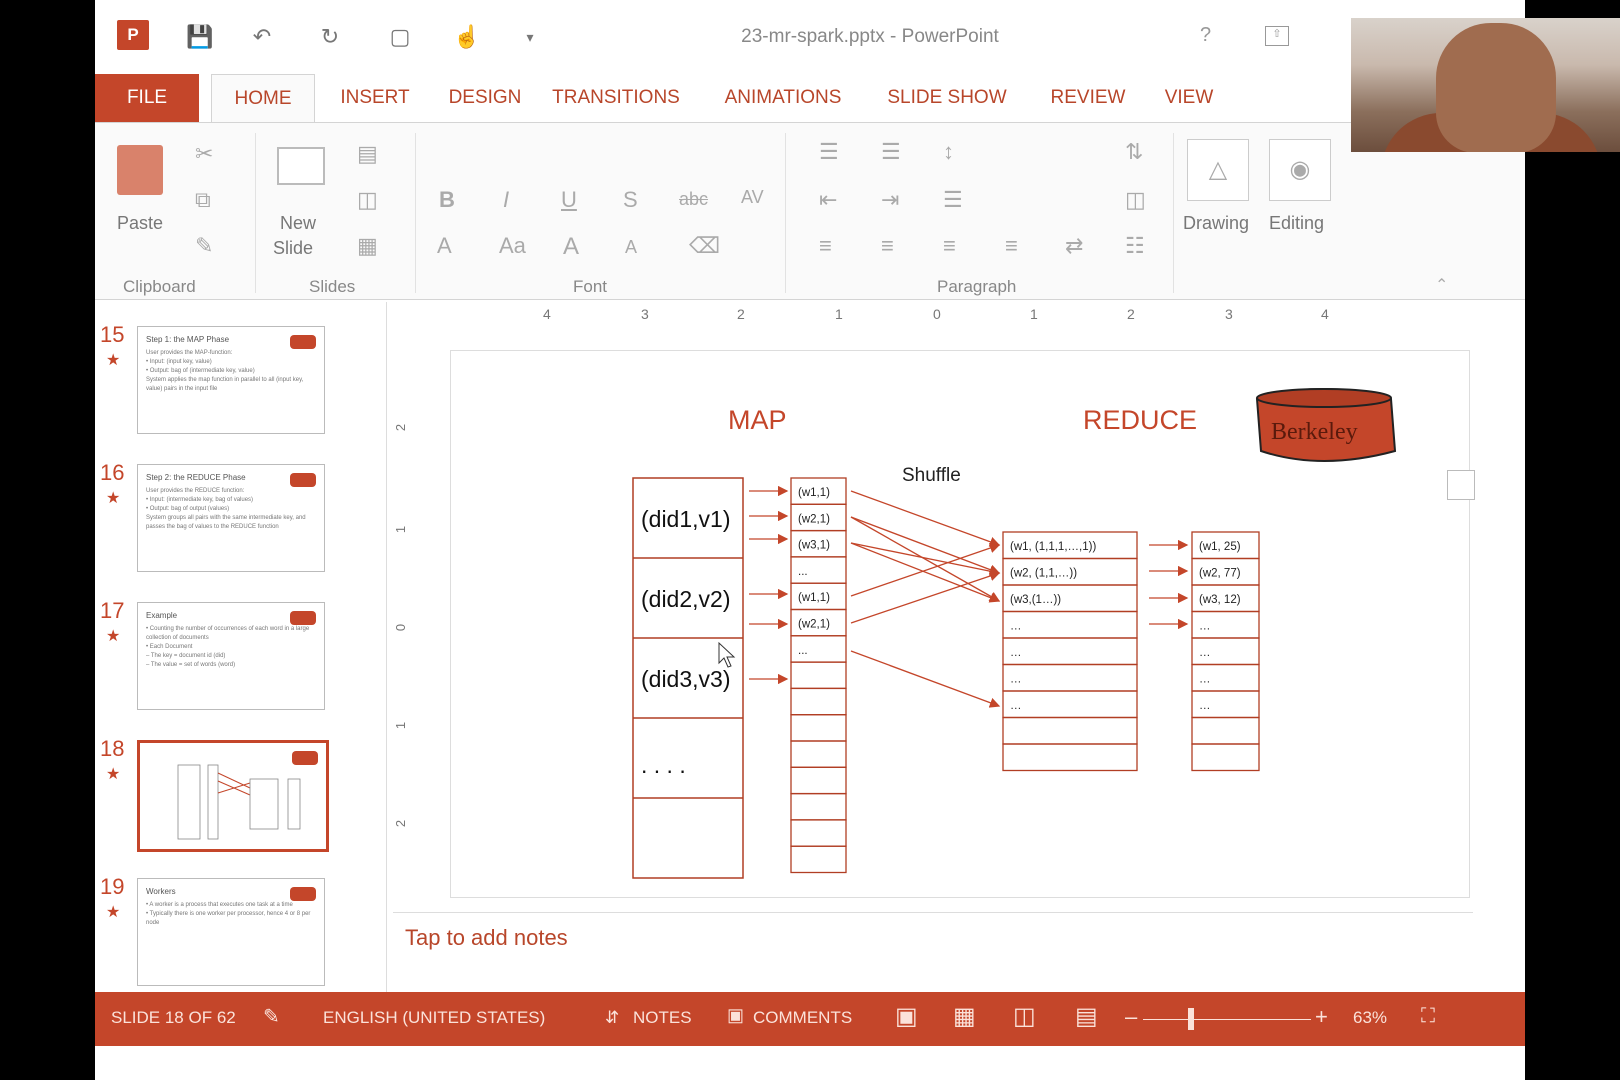  I want to click on tab-file: FILE, so click(147, 98).